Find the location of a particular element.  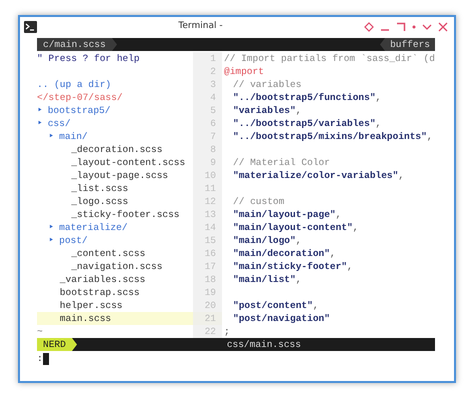

file-entry: _list.scss is located at coordinates (99, 188).